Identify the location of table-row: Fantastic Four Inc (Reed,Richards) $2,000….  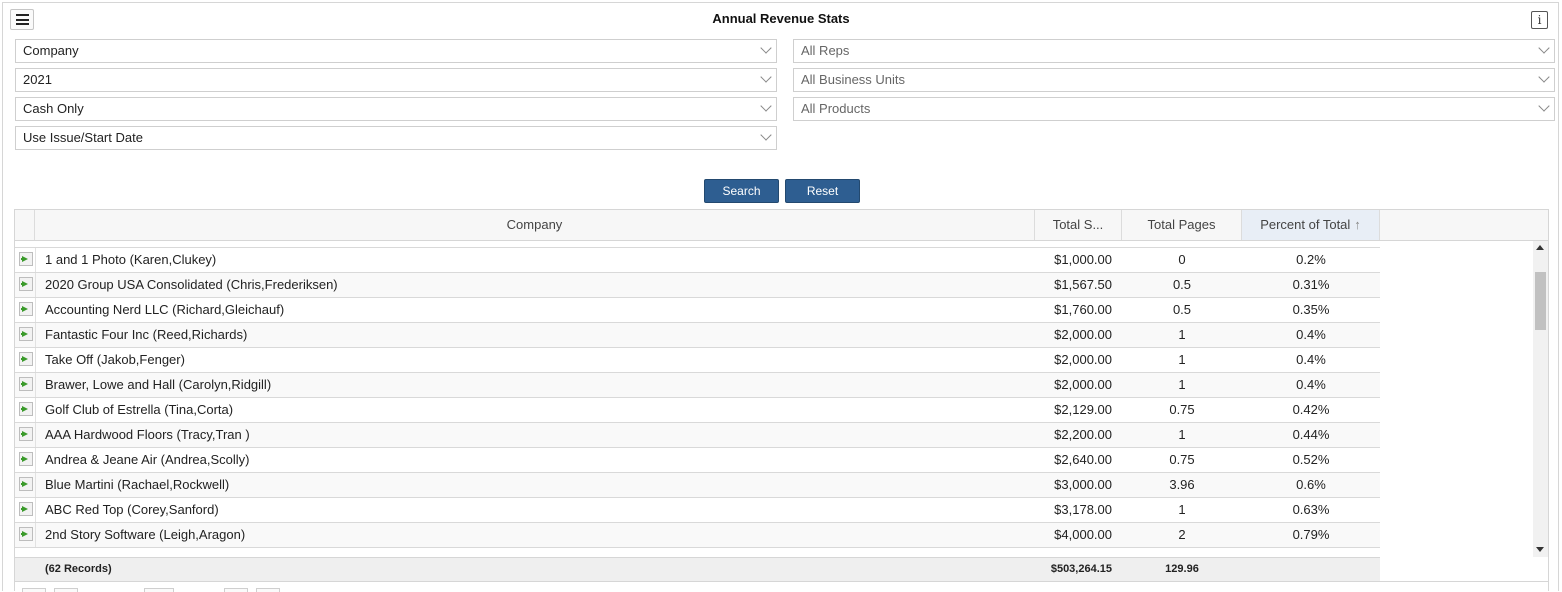
(697, 335).